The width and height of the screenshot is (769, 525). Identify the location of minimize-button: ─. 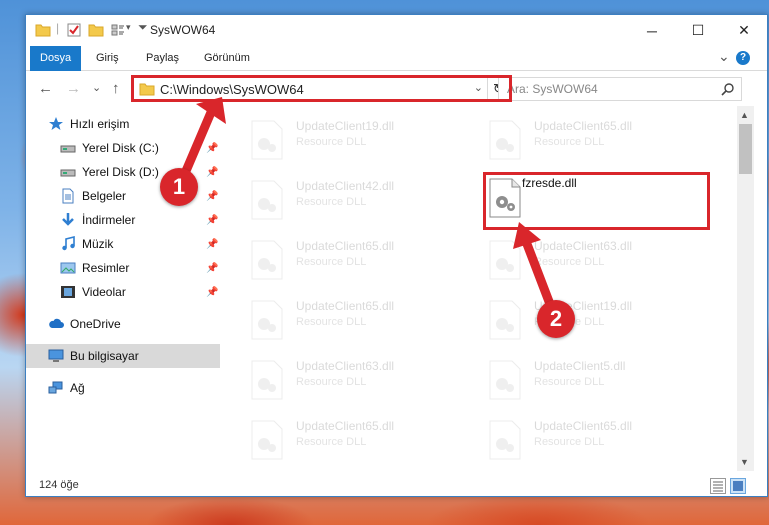
(652, 30).